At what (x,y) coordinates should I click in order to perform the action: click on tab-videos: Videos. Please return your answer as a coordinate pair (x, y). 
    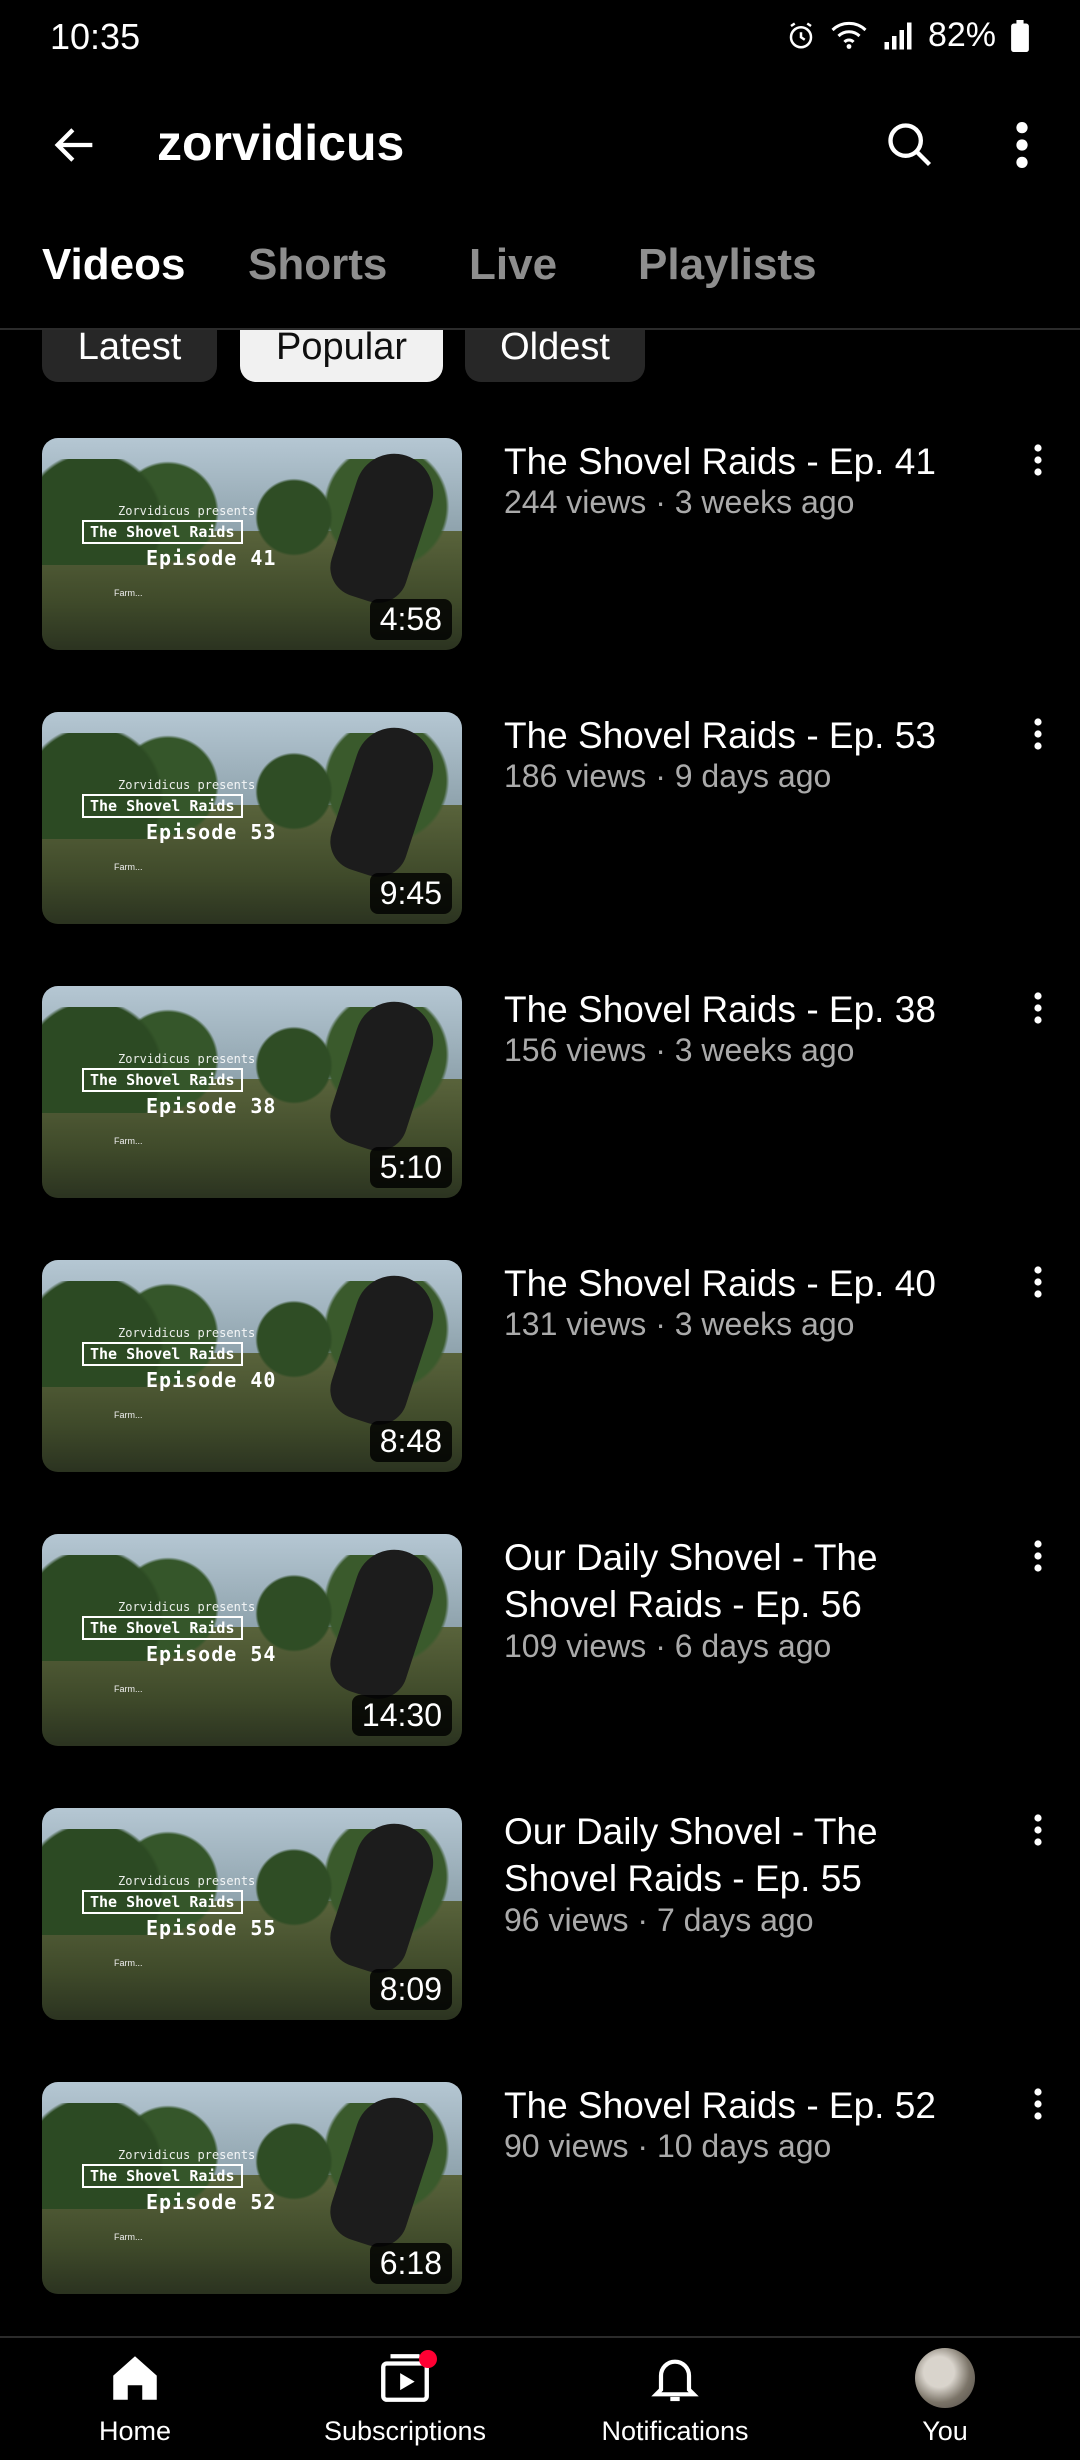
    Looking at the image, I should click on (113, 265).